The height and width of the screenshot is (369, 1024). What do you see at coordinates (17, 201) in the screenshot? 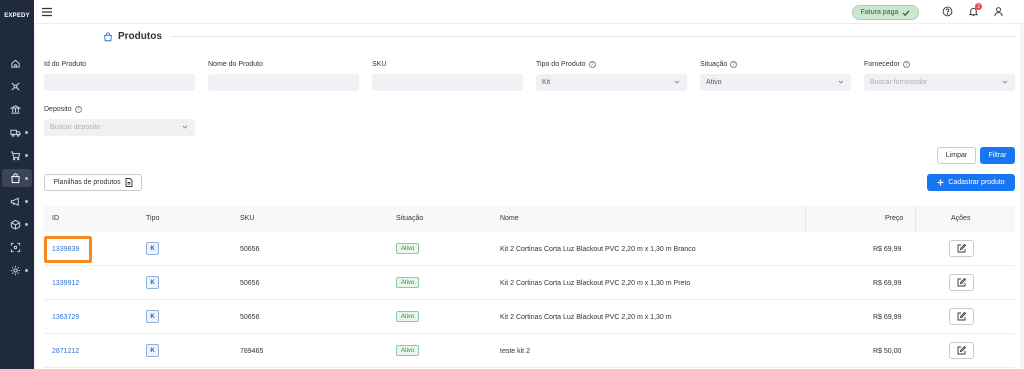
I see `sidebar-item-marketing` at bounding box center [17, 201].